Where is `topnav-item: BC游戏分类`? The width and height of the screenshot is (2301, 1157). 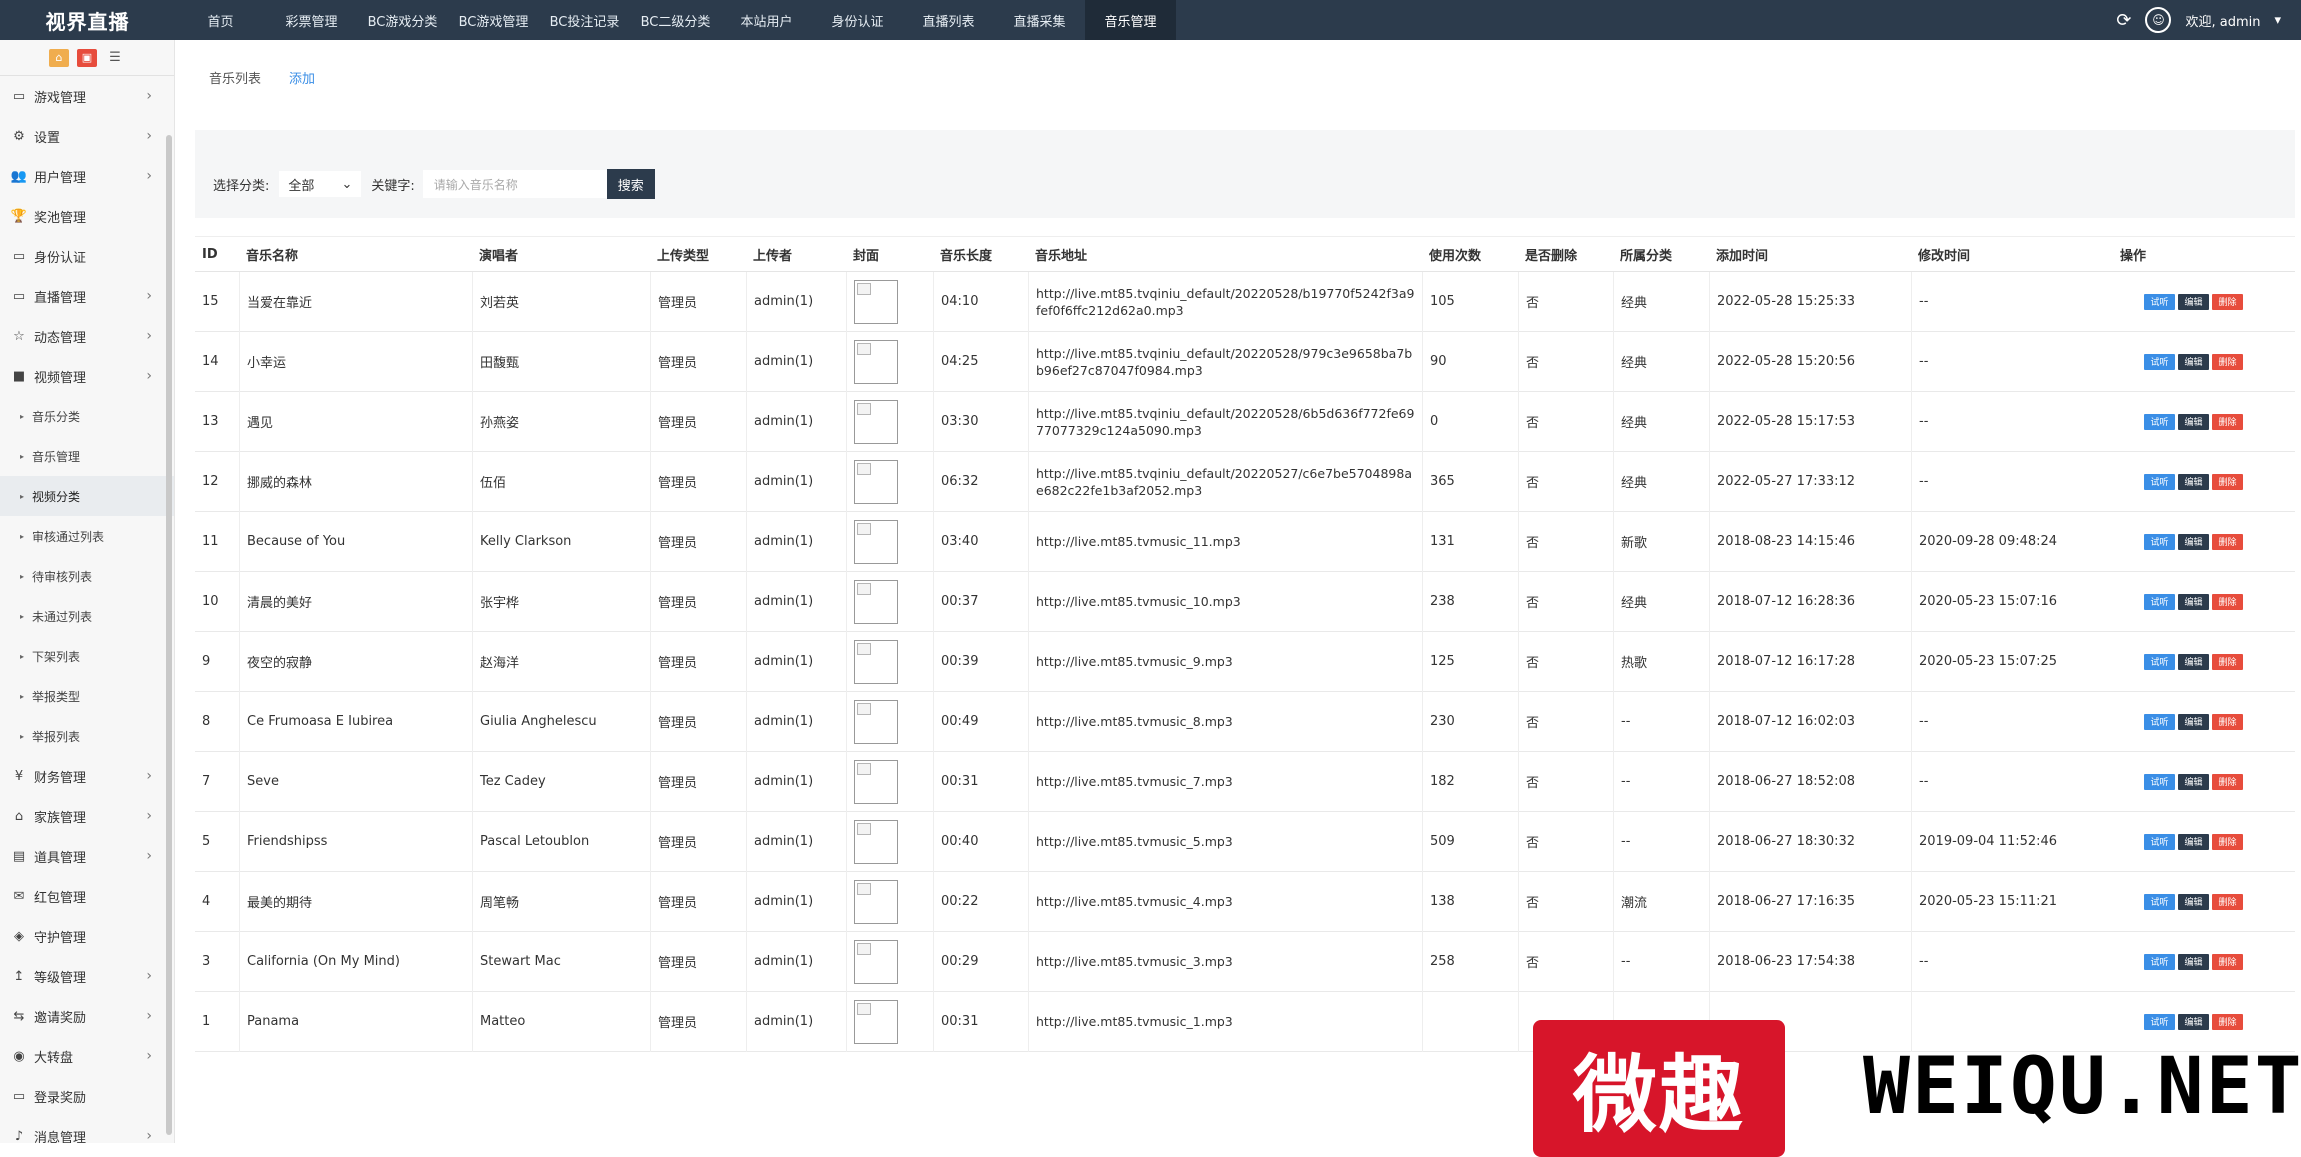 topnav-item: BC游戏分类 is located at coordinates (402, 20).